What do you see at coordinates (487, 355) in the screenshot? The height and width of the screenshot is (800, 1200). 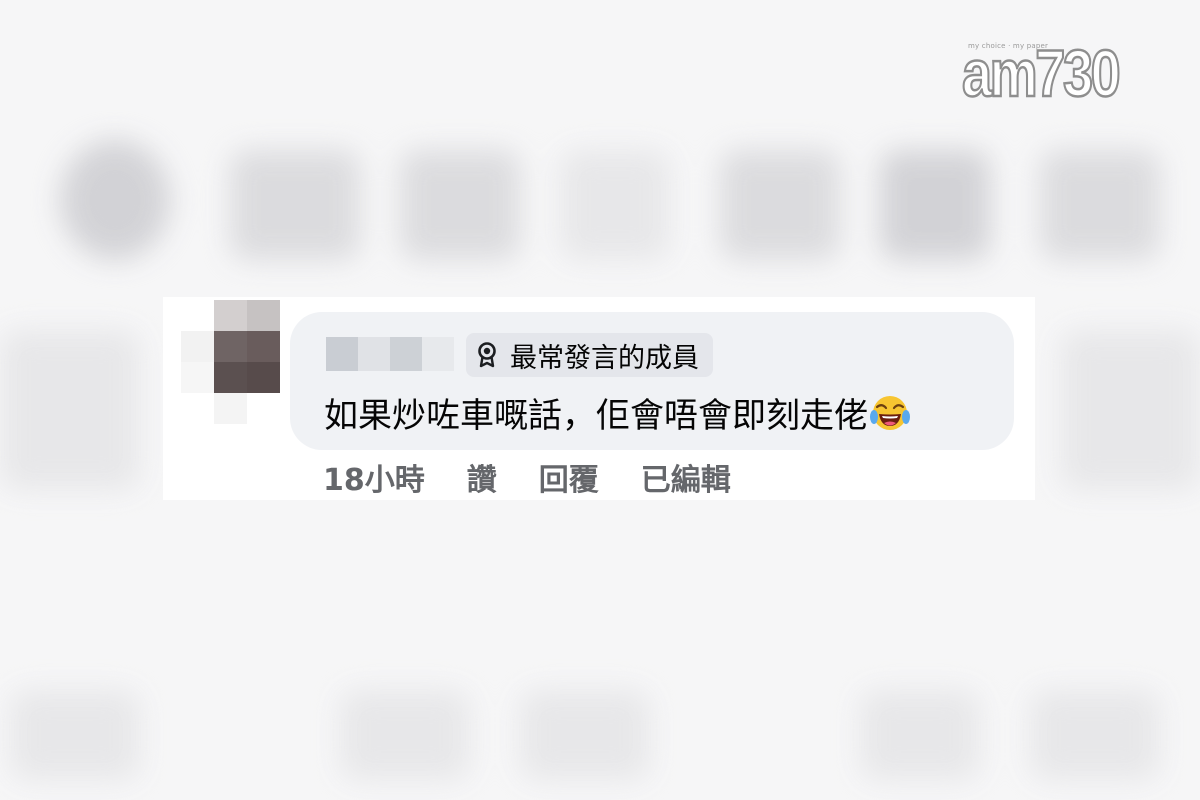 I see `award-ribbon-icon` at bounding box center [487, 355].